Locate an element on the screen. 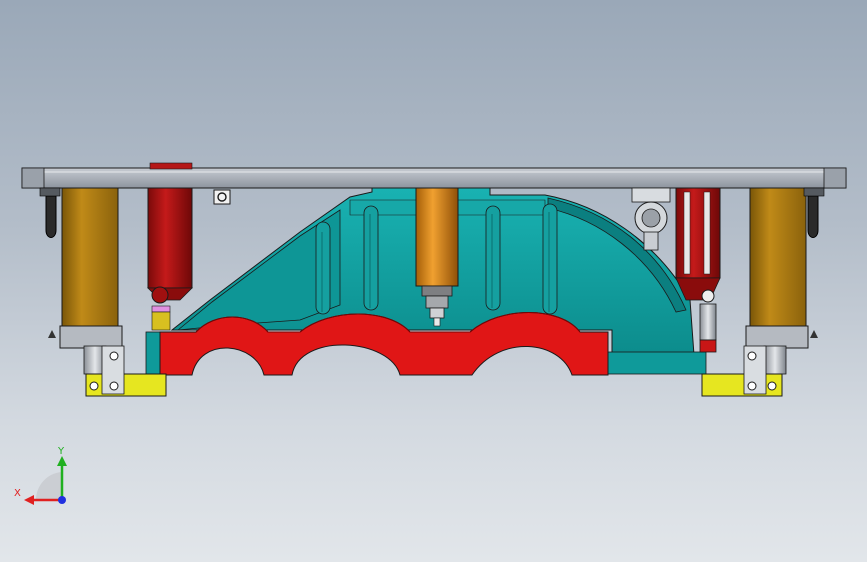 The width and height of the screenshot is (867, 562). base-plate-face is located at coordinates (434, 178).